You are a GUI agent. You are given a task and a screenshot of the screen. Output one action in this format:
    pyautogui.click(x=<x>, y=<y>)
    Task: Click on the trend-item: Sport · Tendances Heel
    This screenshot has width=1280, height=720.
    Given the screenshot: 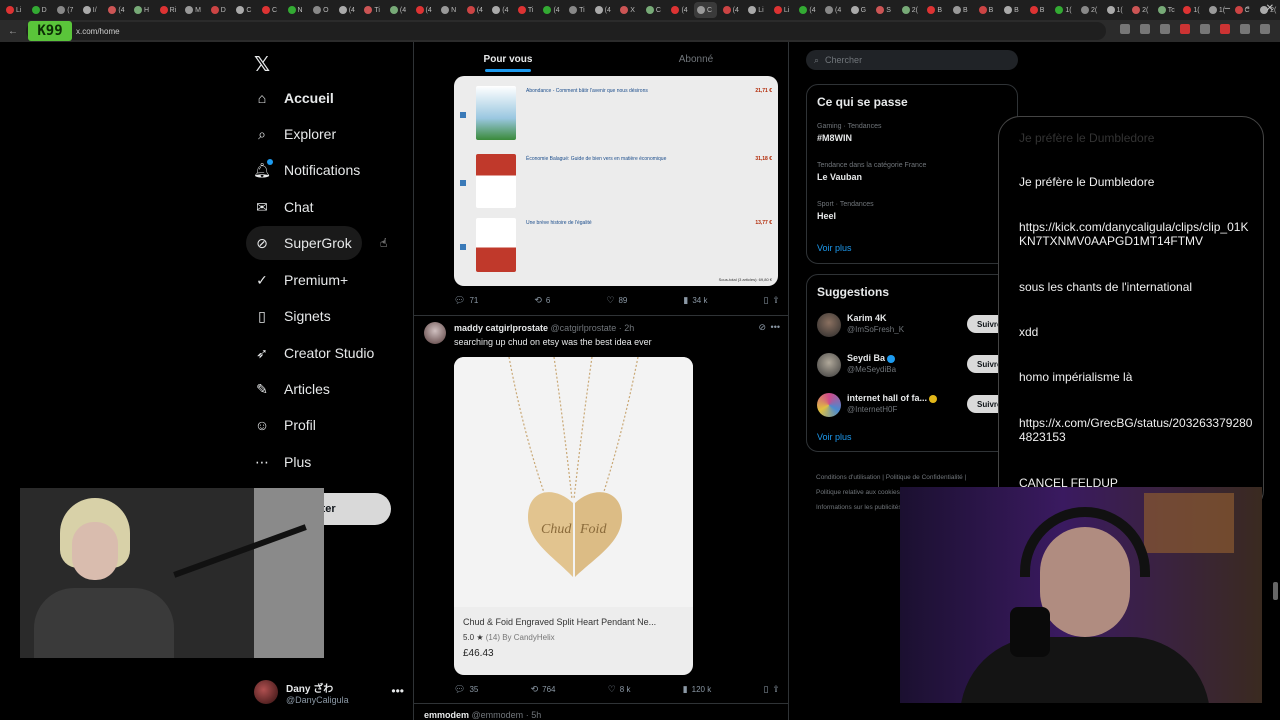 What is the action you would take?
    pyautogui.click(x=845, y=211)
    